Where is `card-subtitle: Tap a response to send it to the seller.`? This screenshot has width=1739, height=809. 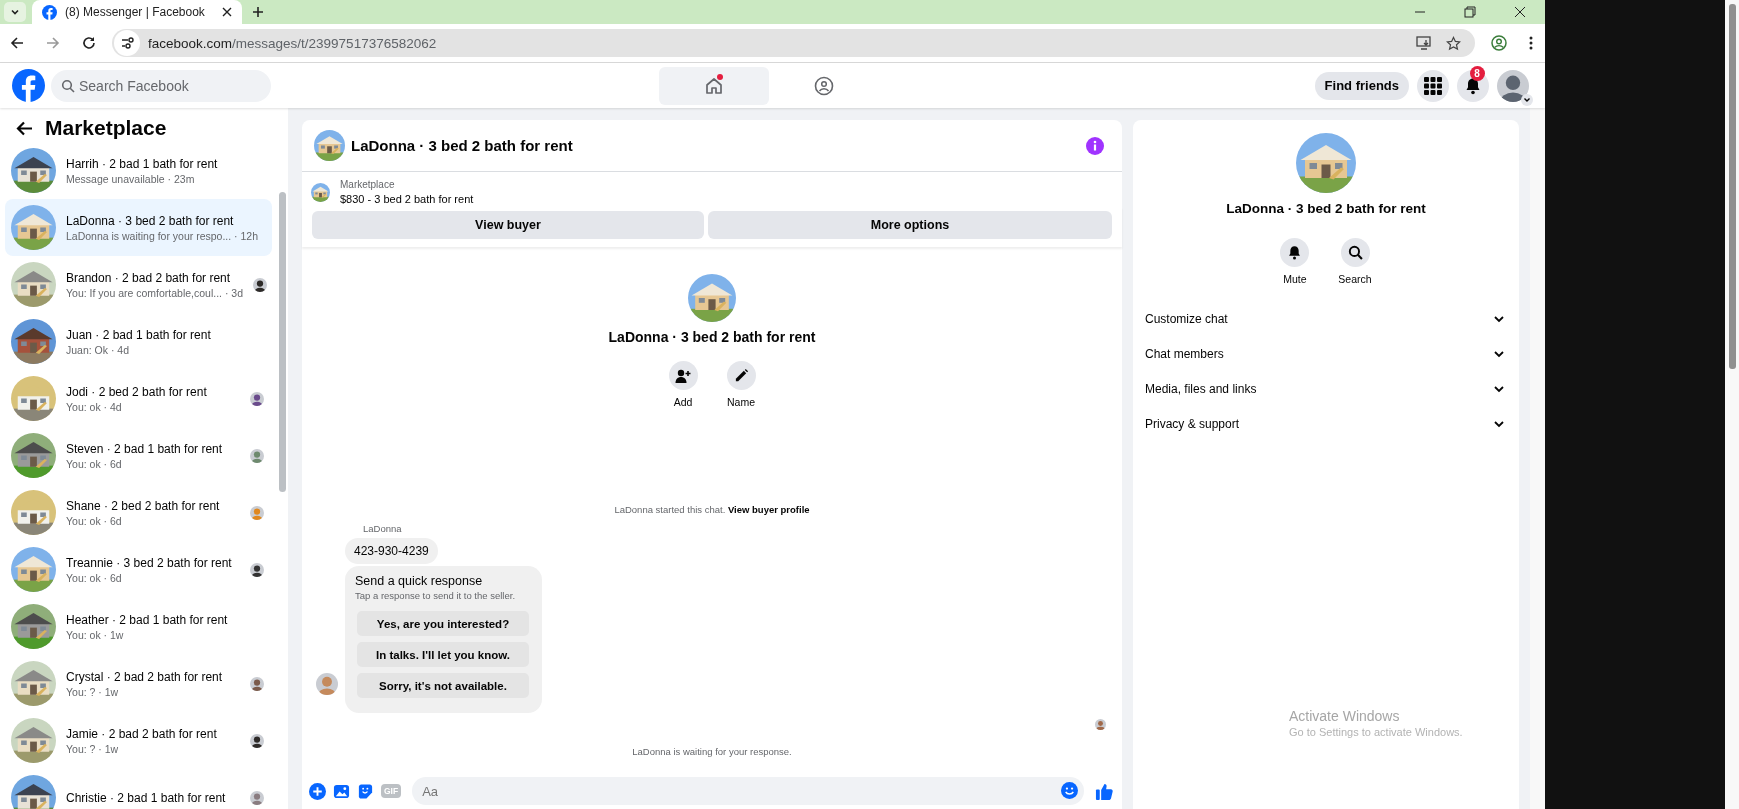
card-subtitle: Tap a response to send it to the seller. is located at coordinates (435, 595).